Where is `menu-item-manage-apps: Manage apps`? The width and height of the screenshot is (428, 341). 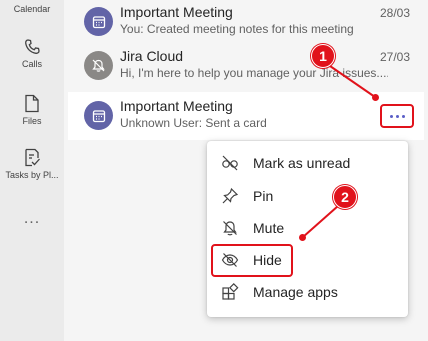
menu-item-manage-apps: Manage apps is located at coordinates (307, 292).